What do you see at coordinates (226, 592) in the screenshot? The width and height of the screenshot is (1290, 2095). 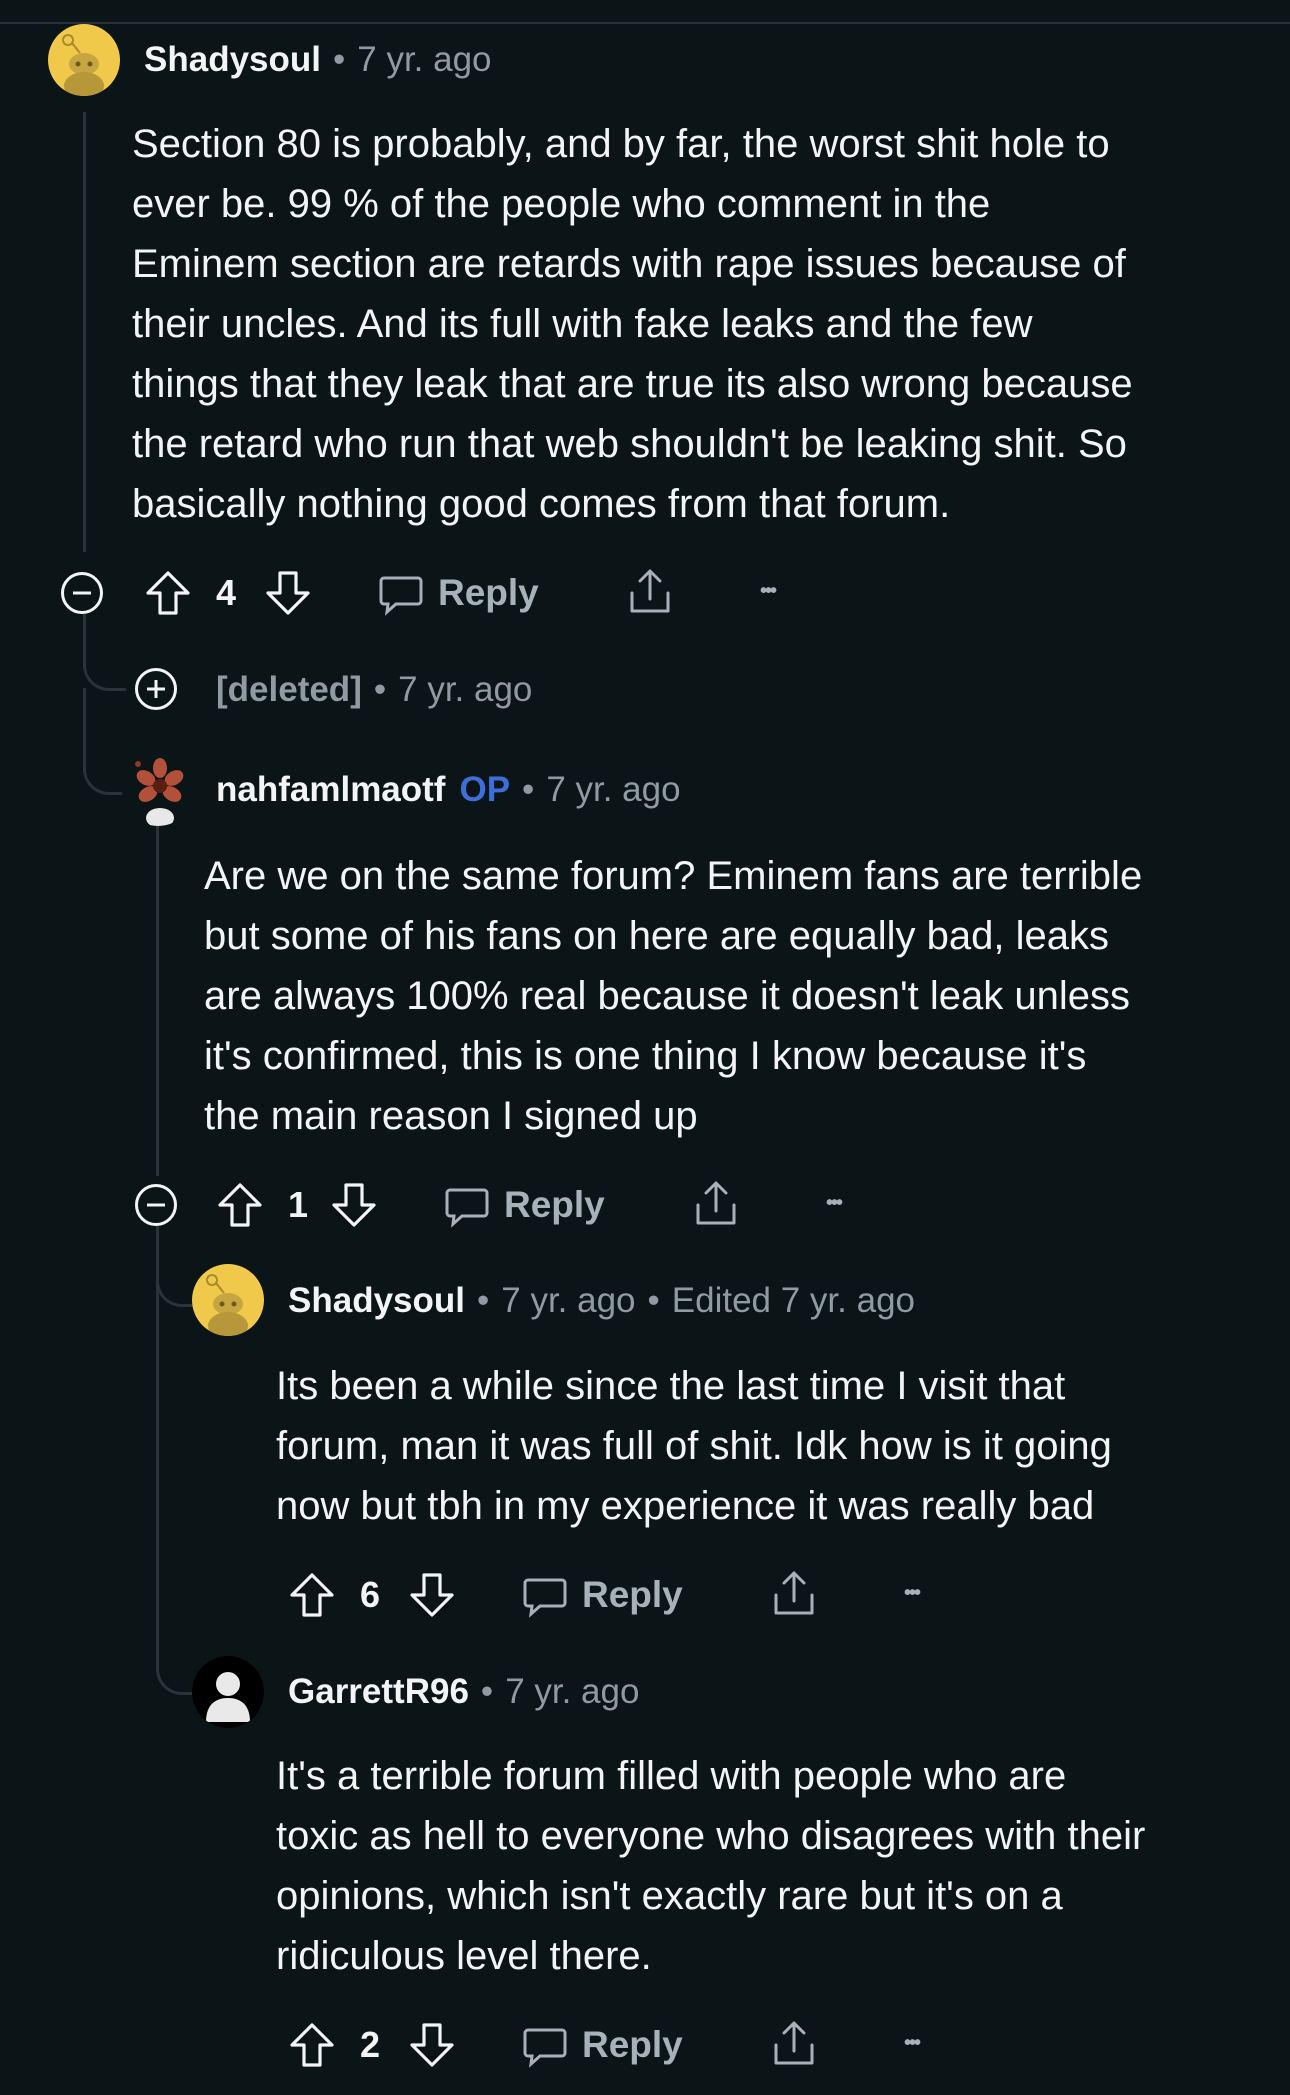 I see `vote-count: 4` at bounding box center [226, 592].